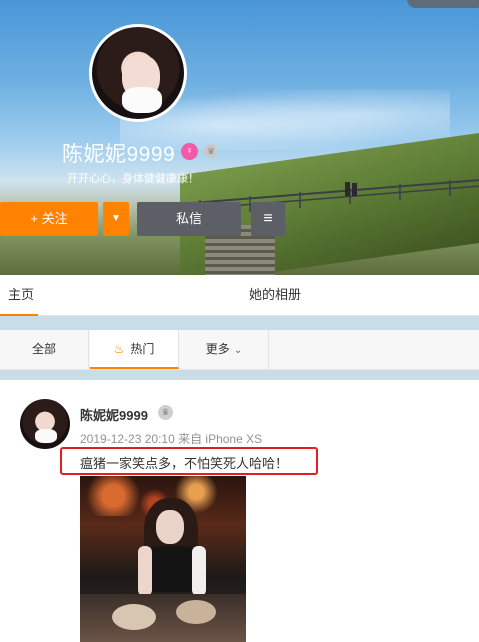 The width and height of the screenshot is (479, 642). I want to click on tab-album: 她的相册, so click(275, 295).